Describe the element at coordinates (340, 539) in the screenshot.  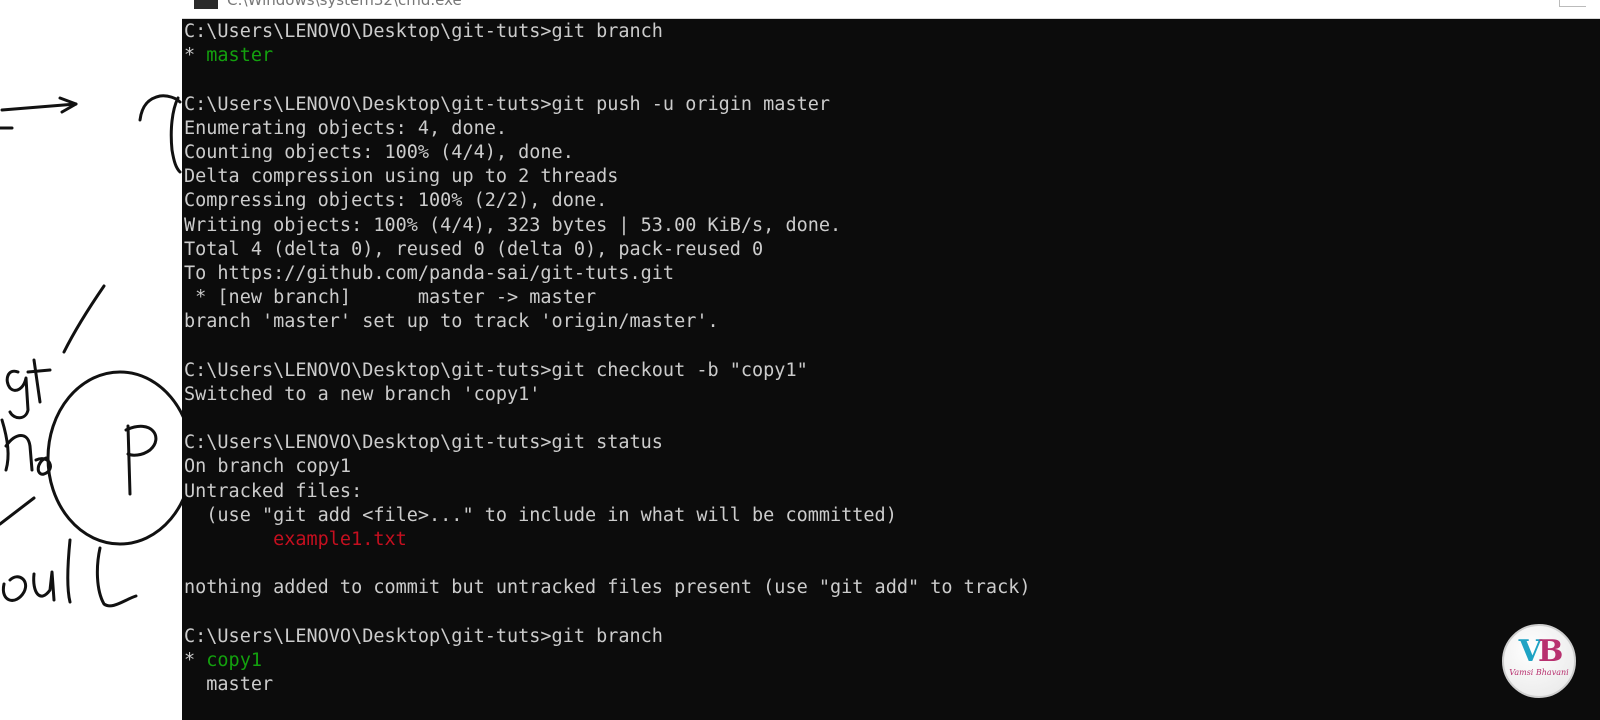
I see `untracked-file-name: example1.txt` at that location.